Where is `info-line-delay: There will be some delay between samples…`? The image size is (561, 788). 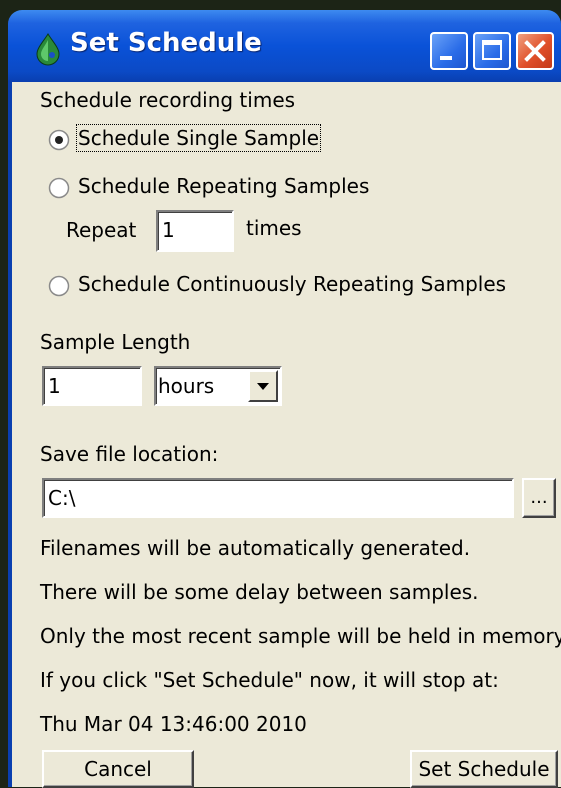
info-line-delay: There will be some delay between samples… is located at coordinates (259, 592).